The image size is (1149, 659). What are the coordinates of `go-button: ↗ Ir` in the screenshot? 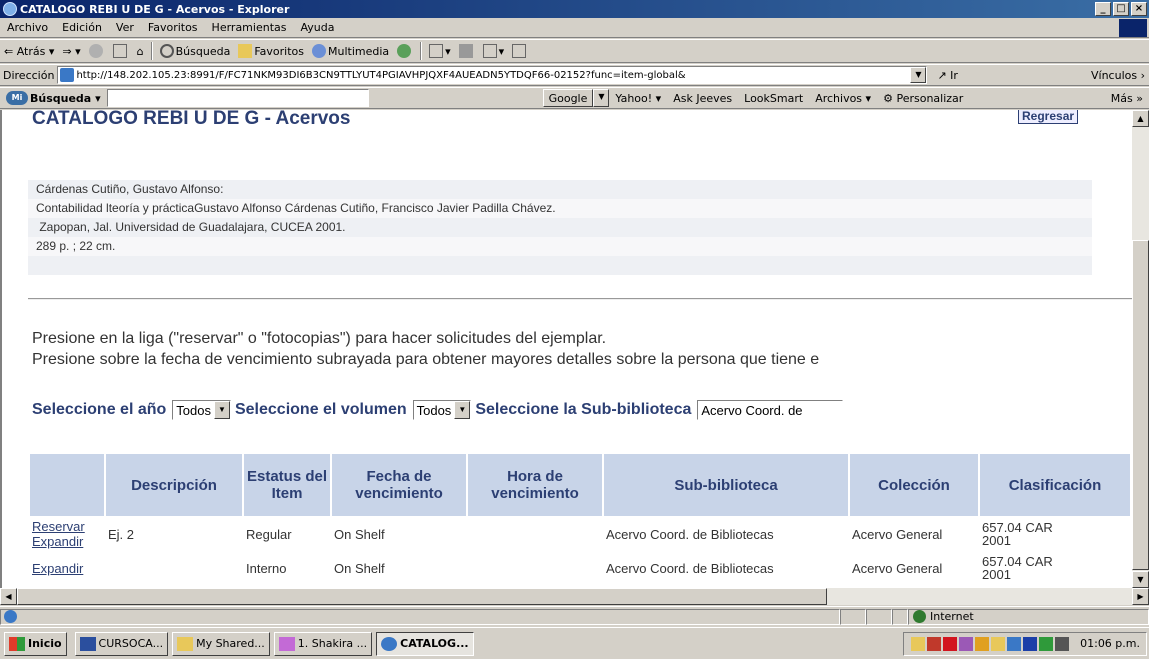 It's located at (947, 75).